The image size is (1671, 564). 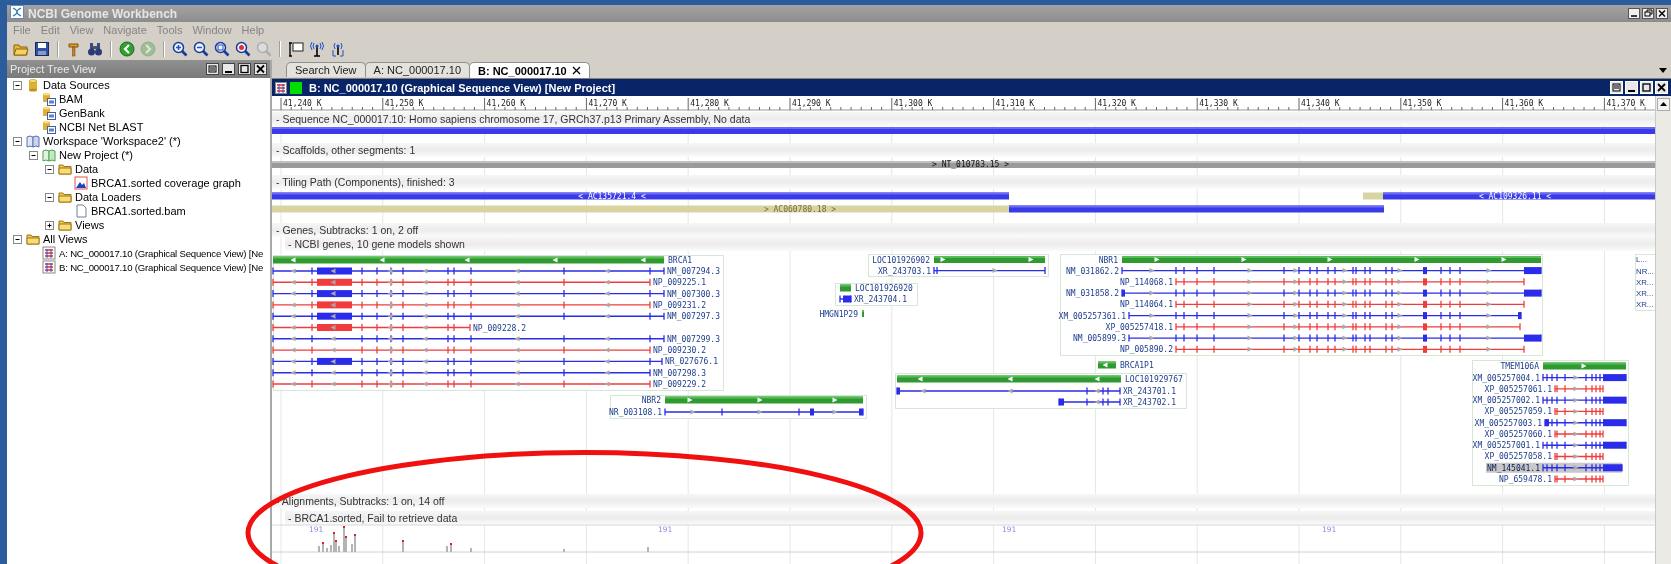 What do you see at coordinates (244, 69) in the screenshot?
I see `maximize-icon` at bounding box center [244, 69].